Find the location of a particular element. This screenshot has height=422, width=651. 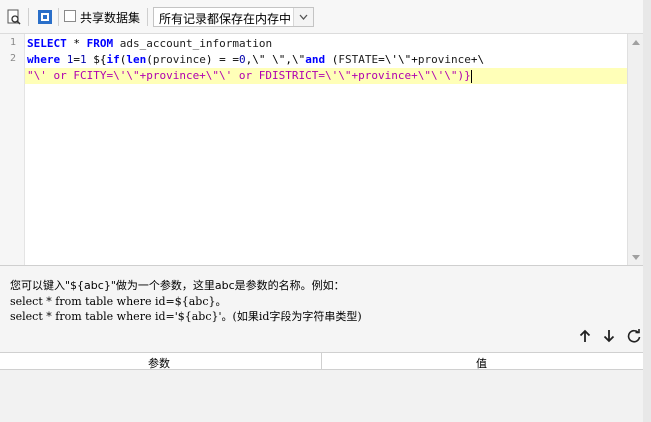

storage-mode-select: 所有记录都保存在内存中 is located at coordinates (233, 17).